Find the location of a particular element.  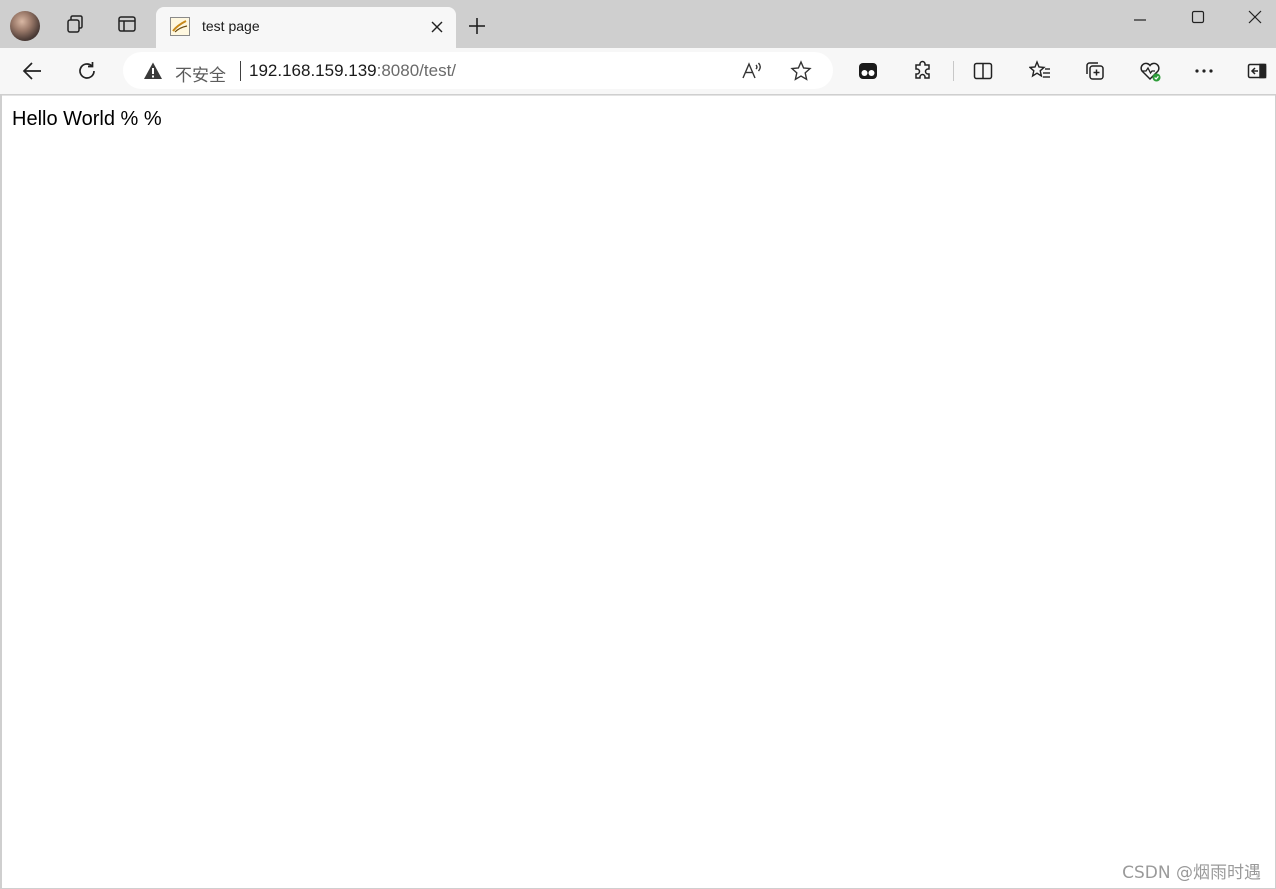

page-text: Hello World % % is located at coordinates (87, 119).